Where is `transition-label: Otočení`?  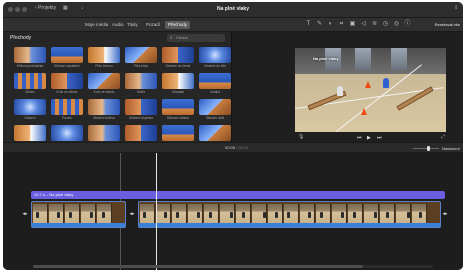 transition-label: Otočení is located at coordinates (30, 118).